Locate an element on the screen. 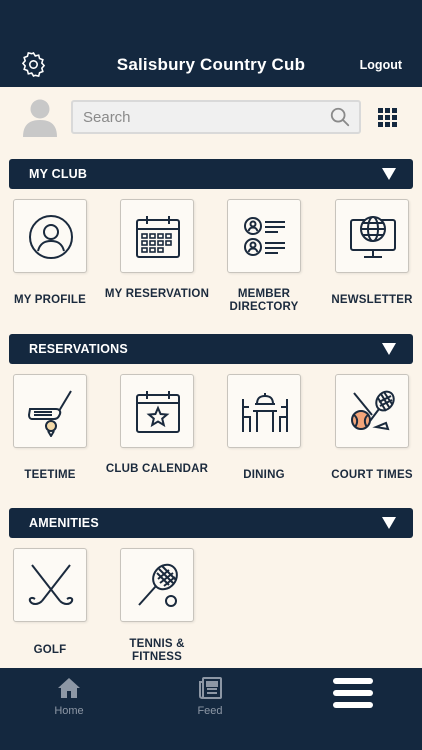  search-bar is located at coordinates (216, 117).